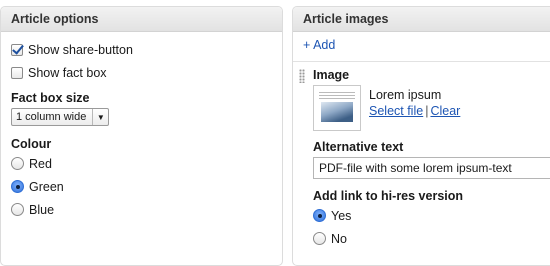 Image resolution: width=550 pixels, height=266 pixels. Describe the element at coordinates (80, 49) in the screenshot. I see `show-share-button-label: Show share-button` at that location.